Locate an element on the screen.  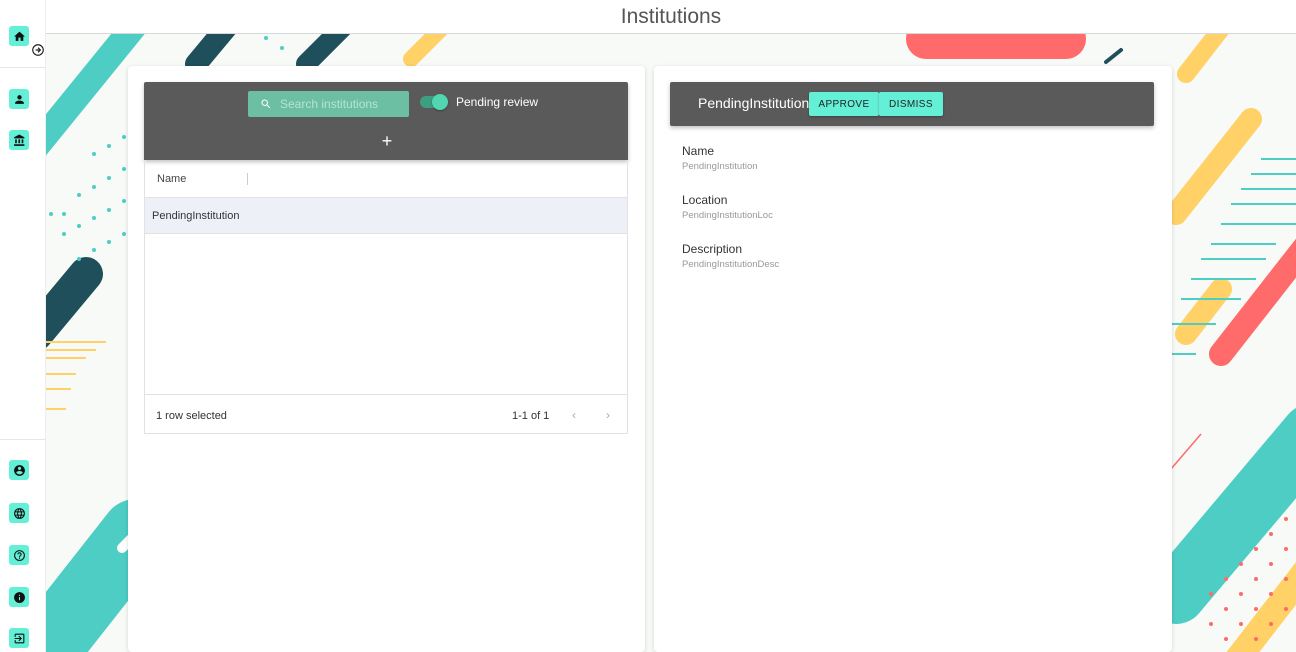
sidebar-item-logout is located at coordinates (19, 638).